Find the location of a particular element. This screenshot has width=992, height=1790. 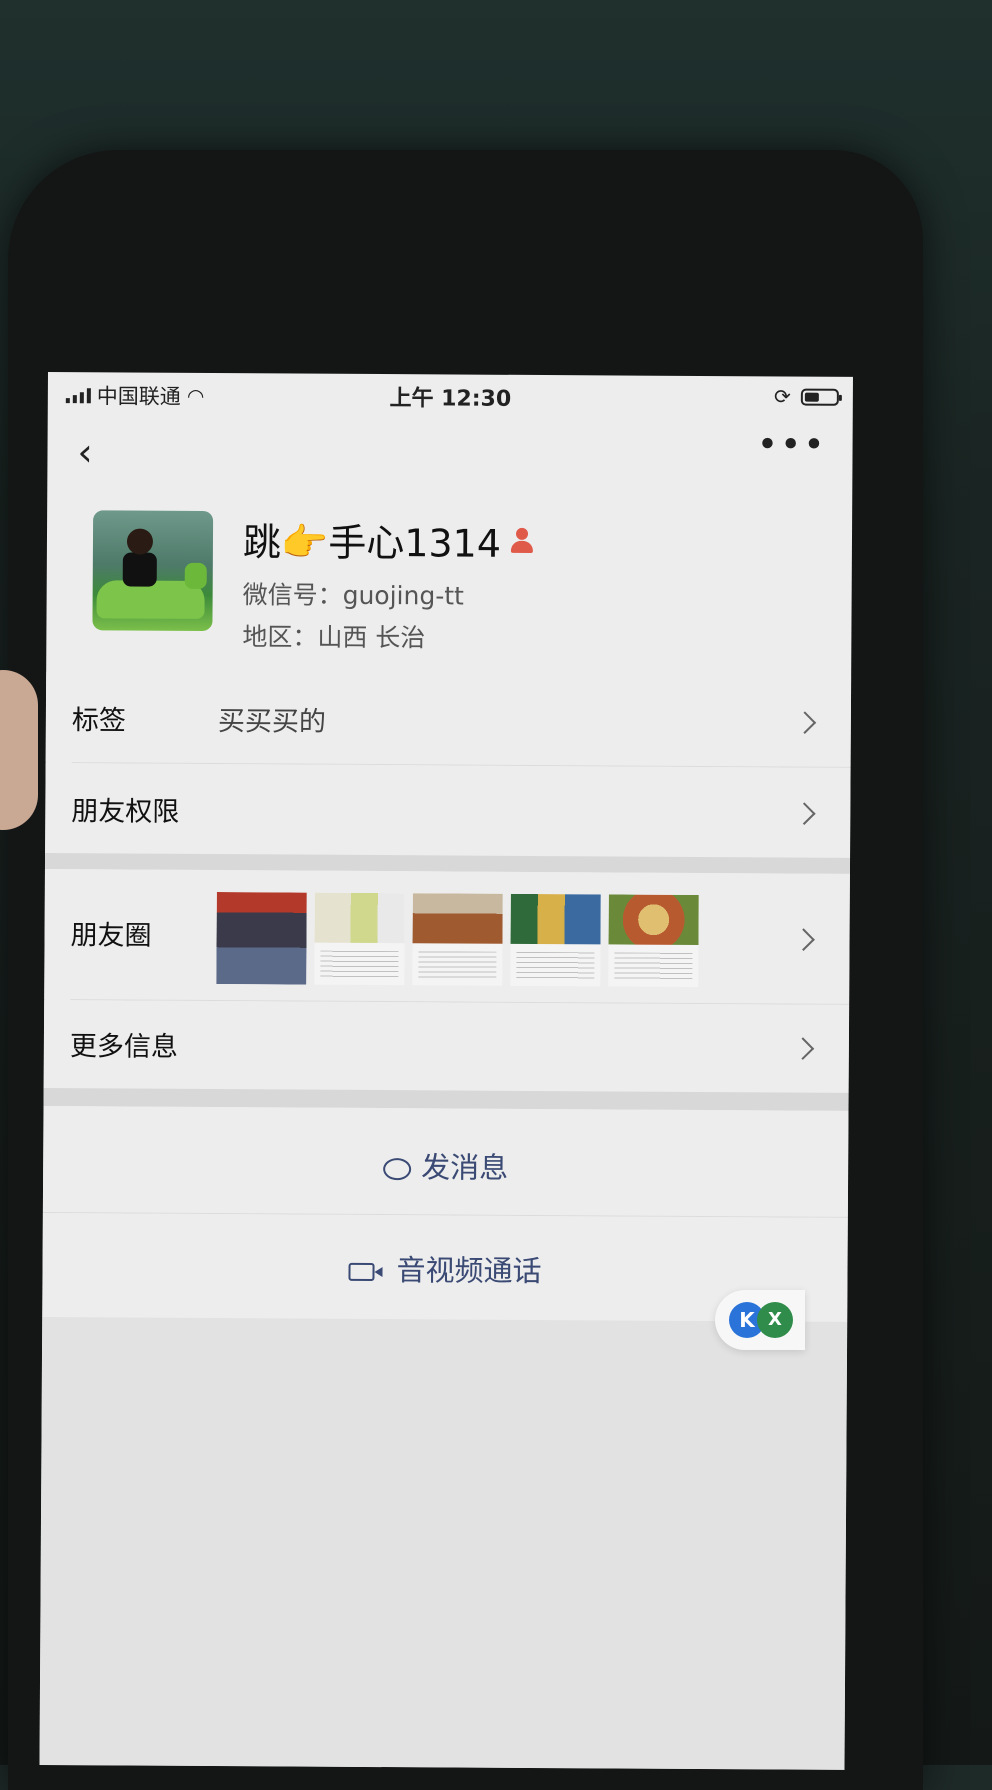

friend-permissions-row: 朋友权限 is located at coordinates (448, 810).